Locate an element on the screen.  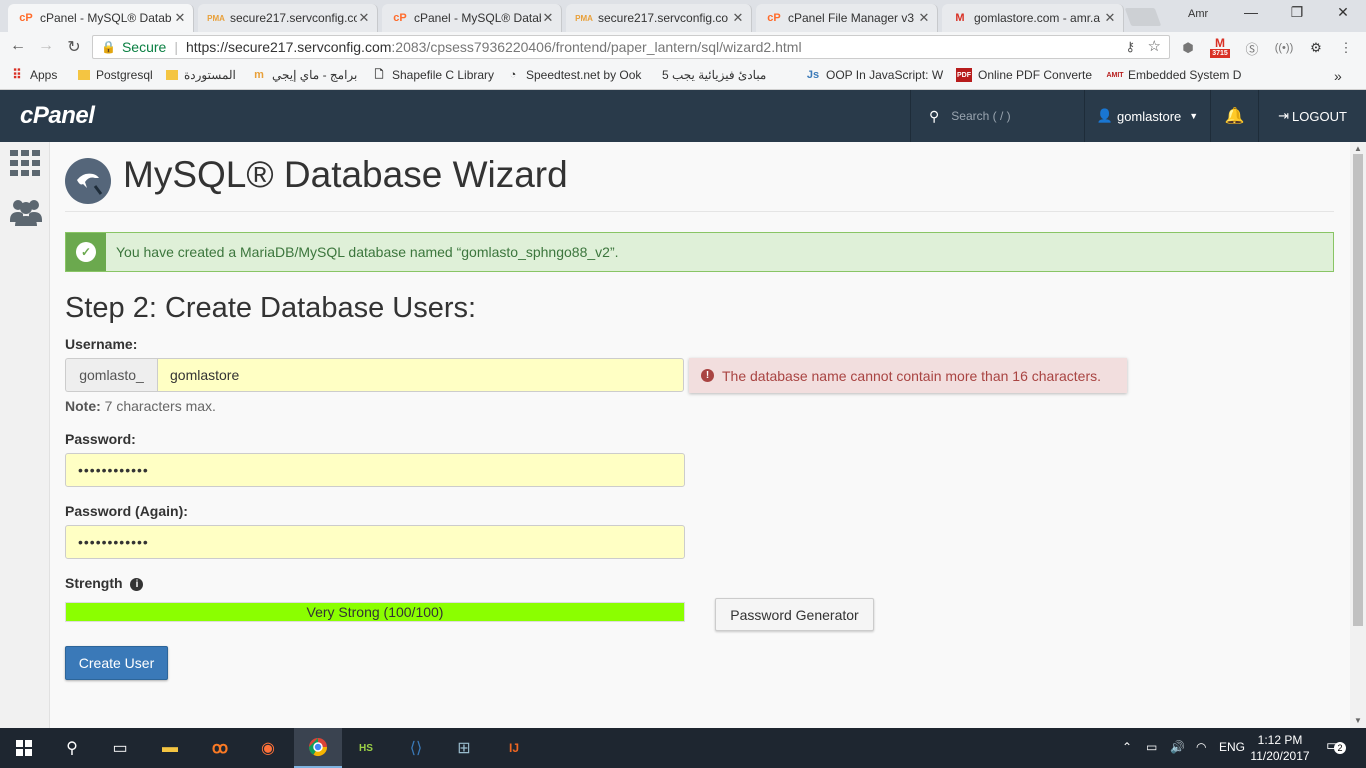
forward-arrow-icon: → is located at coordinates (46, 46).